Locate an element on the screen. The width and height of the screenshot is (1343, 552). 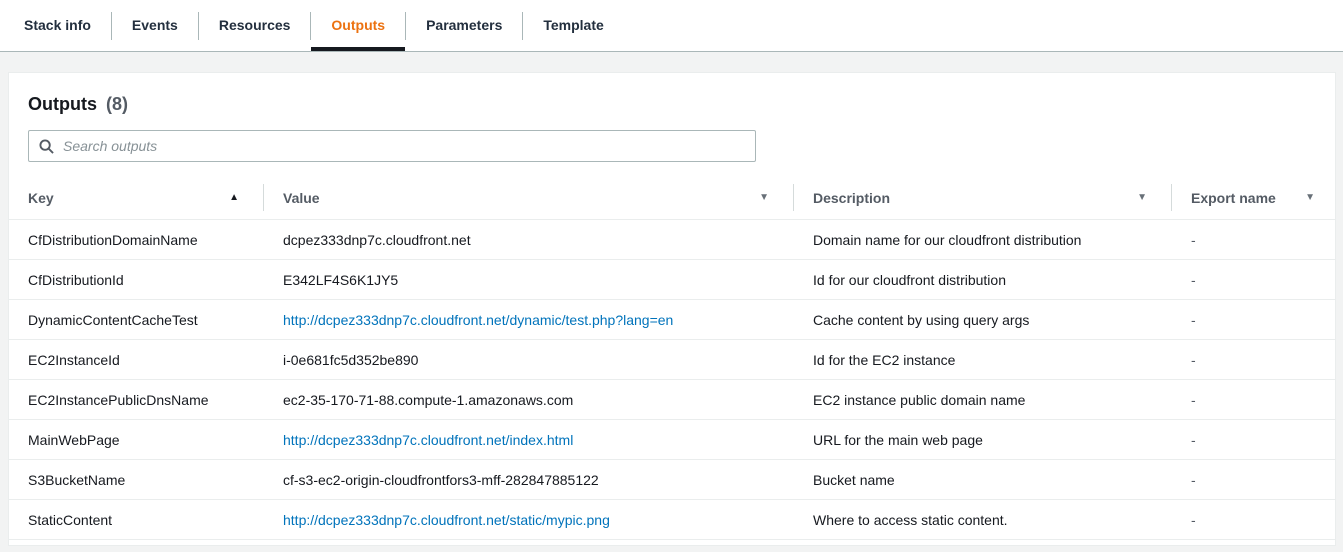
tab-stack-info: Stack info is located at coordinates (57, 25).